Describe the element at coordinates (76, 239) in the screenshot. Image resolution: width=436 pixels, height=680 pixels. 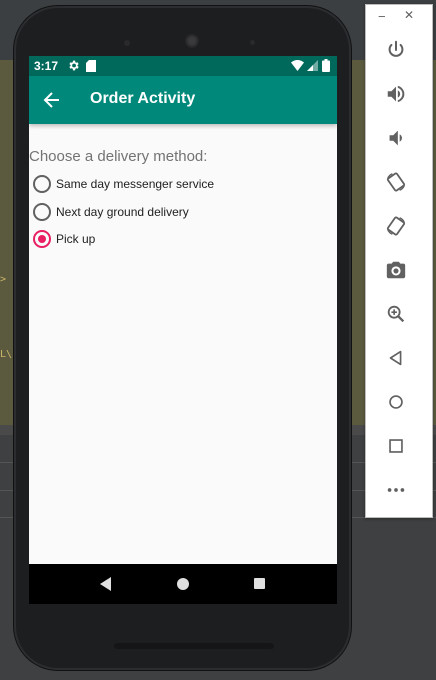
I see `radio-label: Pick up` at that location.